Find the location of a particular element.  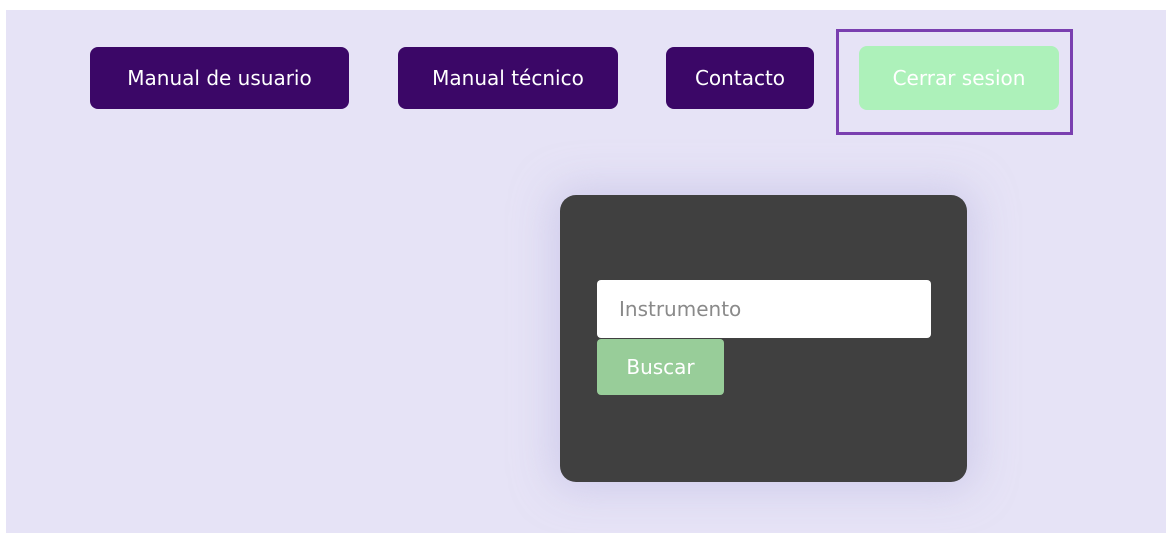

cerrar-sesion-button: Cerrar sesion is located at coordinates (959, 78).